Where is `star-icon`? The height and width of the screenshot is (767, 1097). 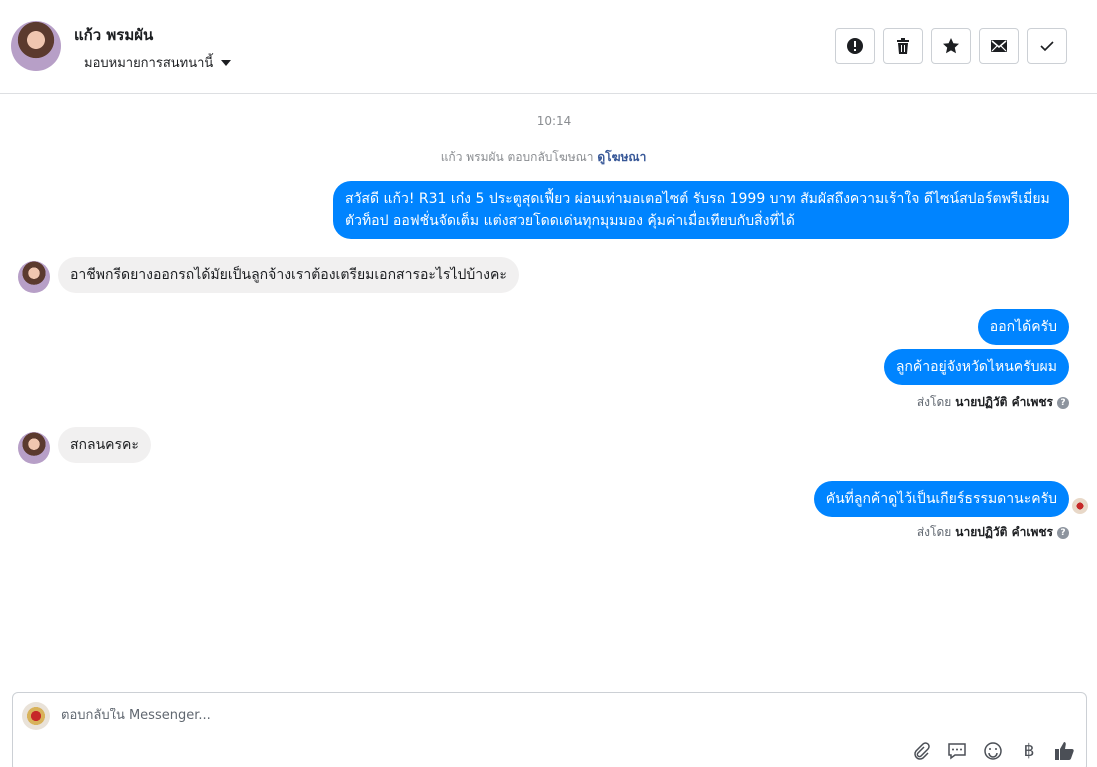
star-icon is located at coordinates (951, 46).